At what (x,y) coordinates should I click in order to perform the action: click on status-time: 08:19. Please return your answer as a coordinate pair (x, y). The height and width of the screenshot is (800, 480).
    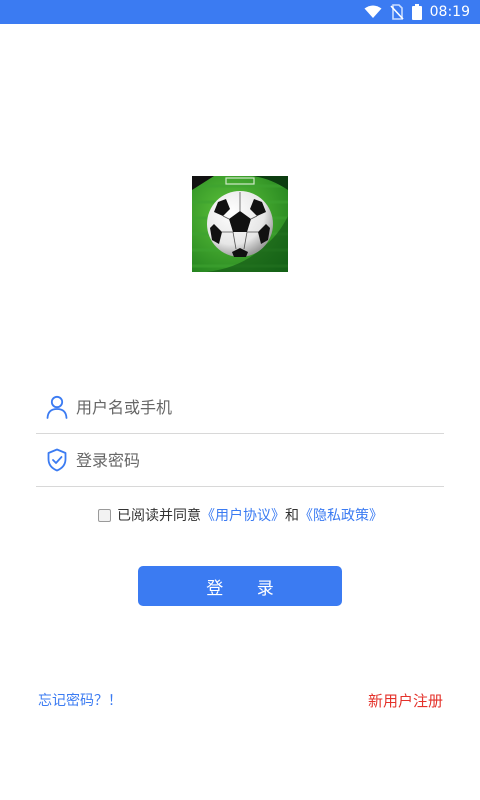
    Looking at the image, I should click on (449, 12).